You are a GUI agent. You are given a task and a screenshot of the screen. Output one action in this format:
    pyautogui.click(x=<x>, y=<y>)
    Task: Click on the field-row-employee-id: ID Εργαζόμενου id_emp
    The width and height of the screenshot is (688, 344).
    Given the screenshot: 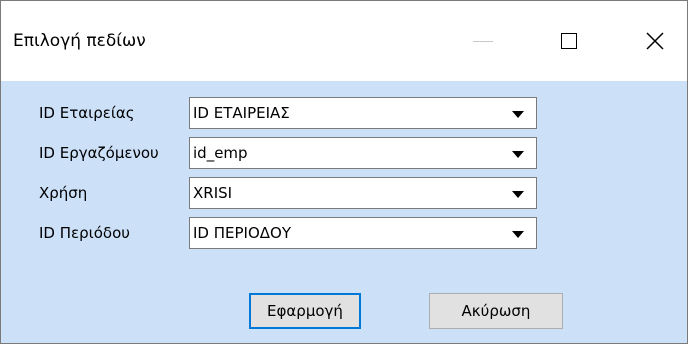 What is the action you would take?
    pyautogui.click(x=344, y=154)
    